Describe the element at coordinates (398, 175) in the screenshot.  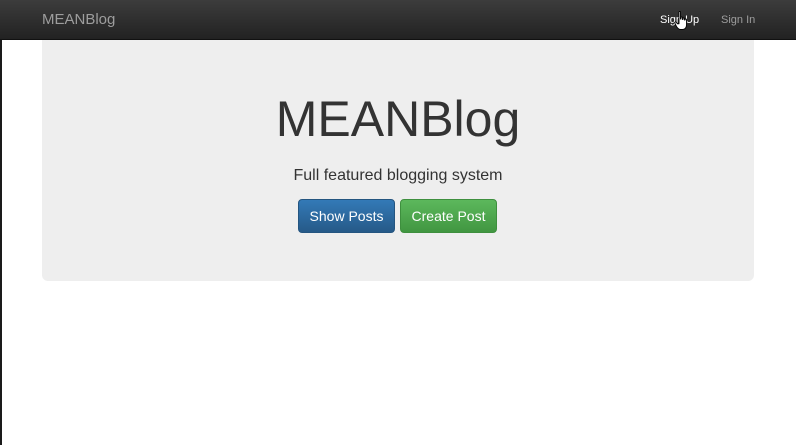
I see `page-subtitle: Full featured blogging system` at that location.